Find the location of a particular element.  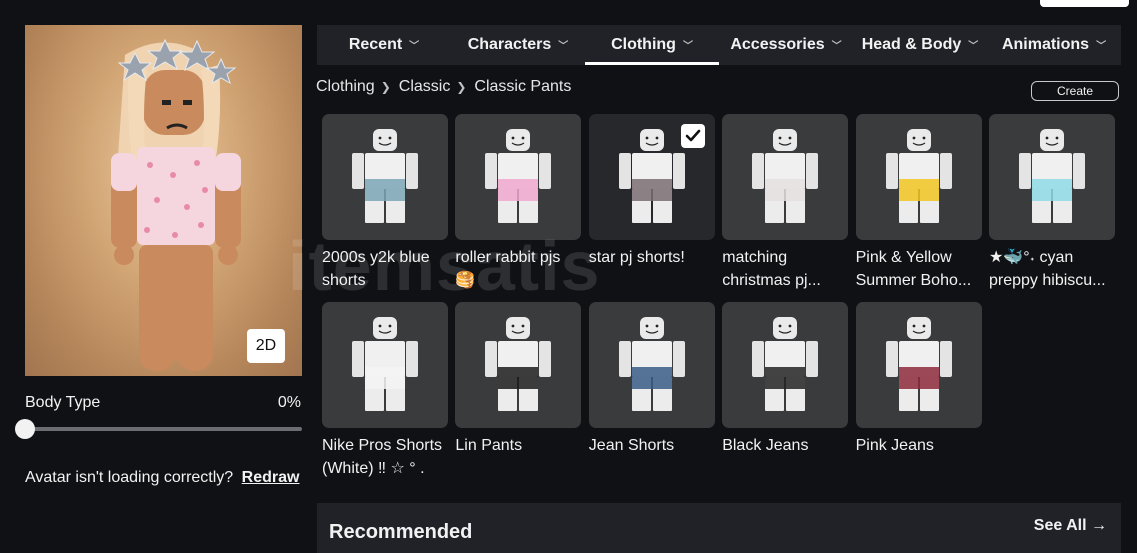

body-type-slider-track is located at coordinates (163, 429).